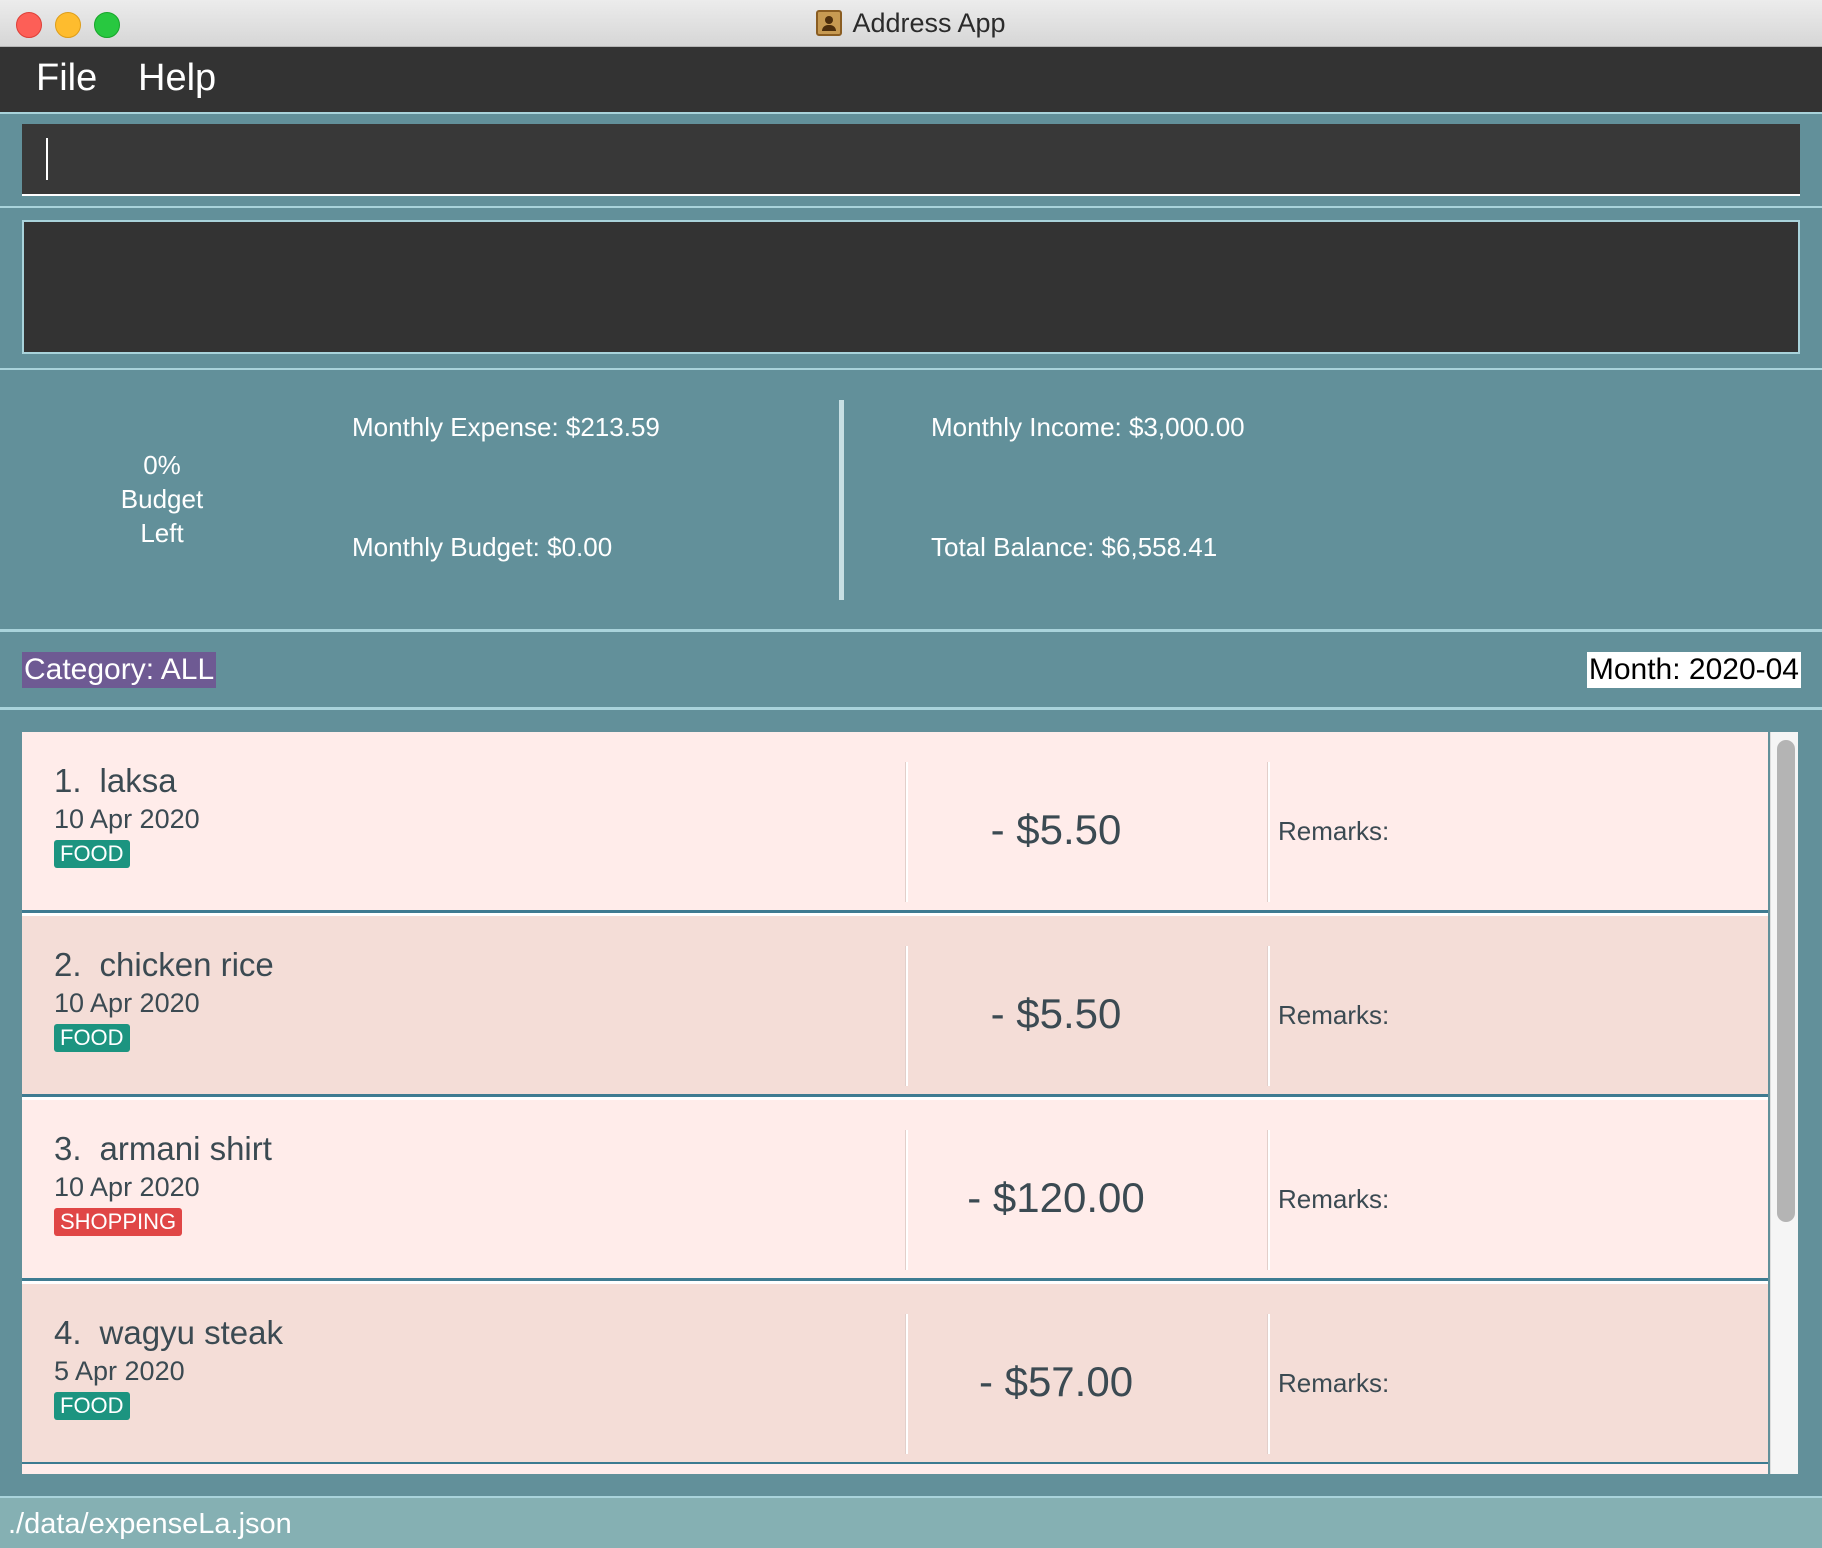  What do you see at coordinates (841, 500) in the screenshot?
I see `summary-divider` at bounding box center [841, 500].